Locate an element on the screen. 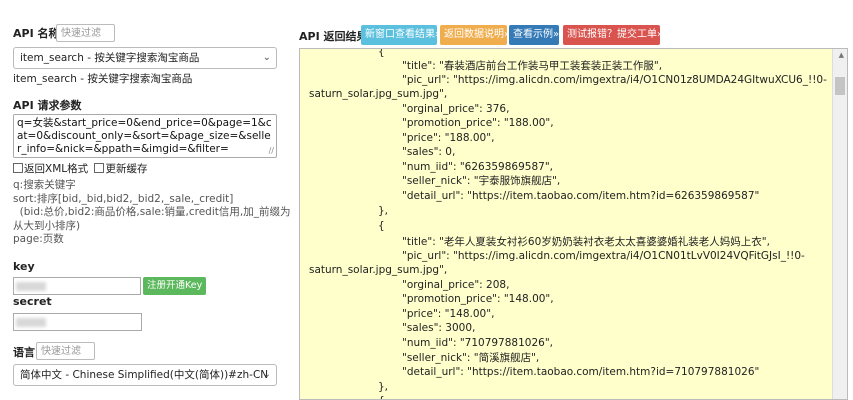  scroll-thumb is located at coordinates (840, 86).